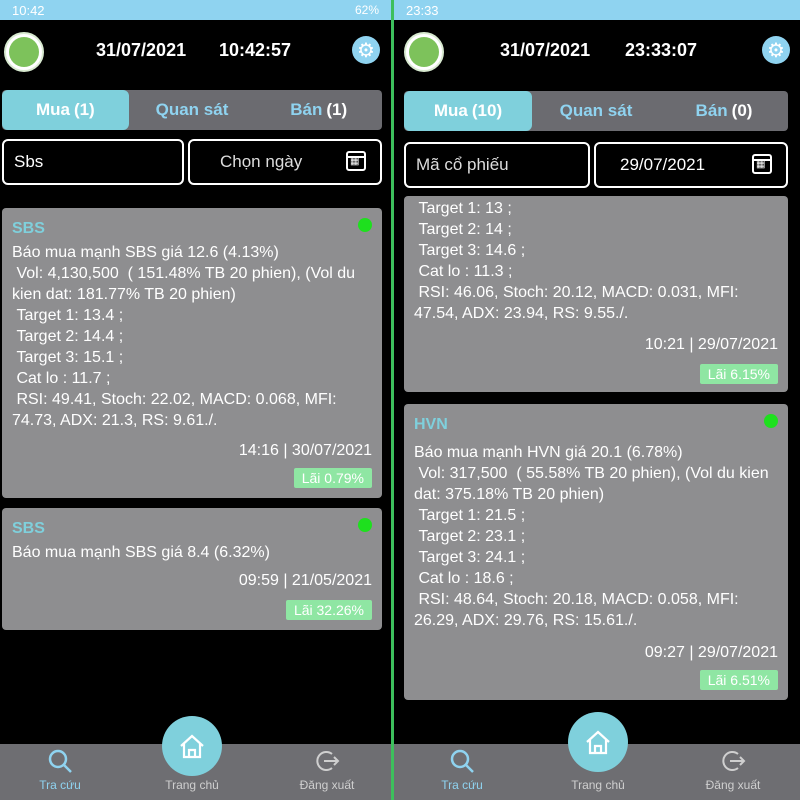  Describe the element at coordinates (742, 110) in the screenshot. I see `tab-sell-count: (0)` at that location.